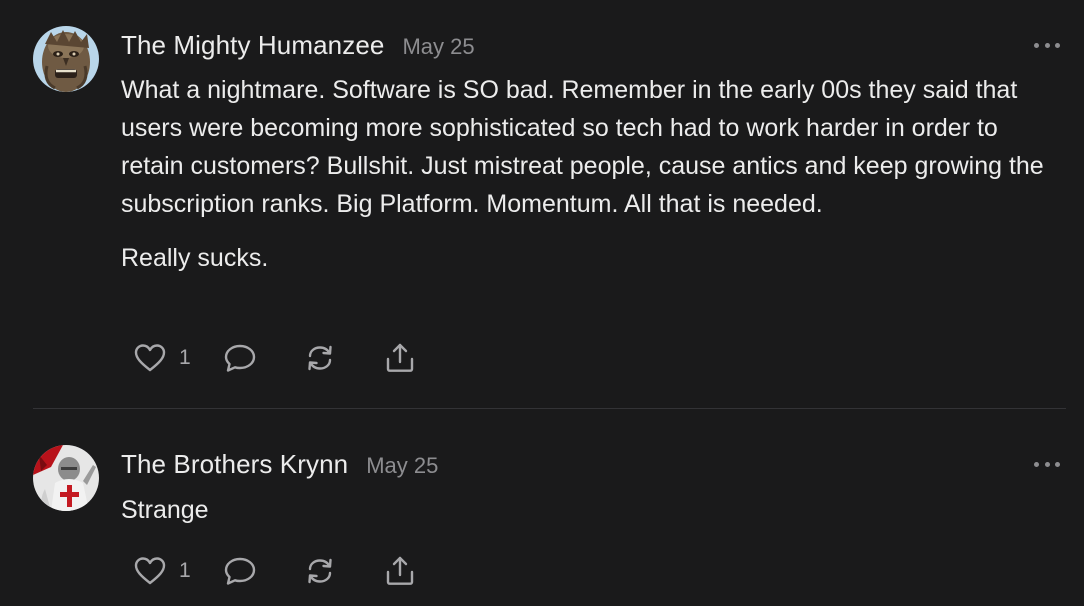  I want to click on comment-body: Strange, so click(588, 510).